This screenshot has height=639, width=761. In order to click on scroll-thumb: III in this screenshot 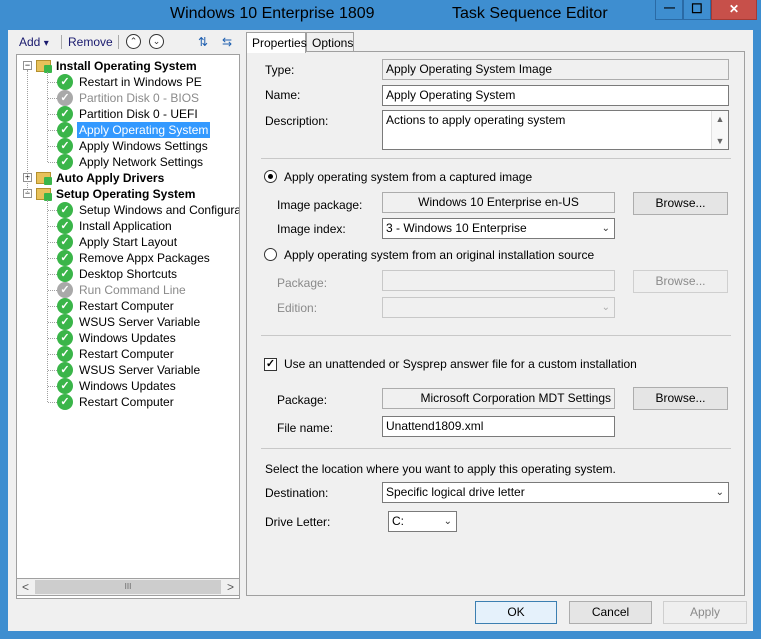, I will do `click(128, 587)`.